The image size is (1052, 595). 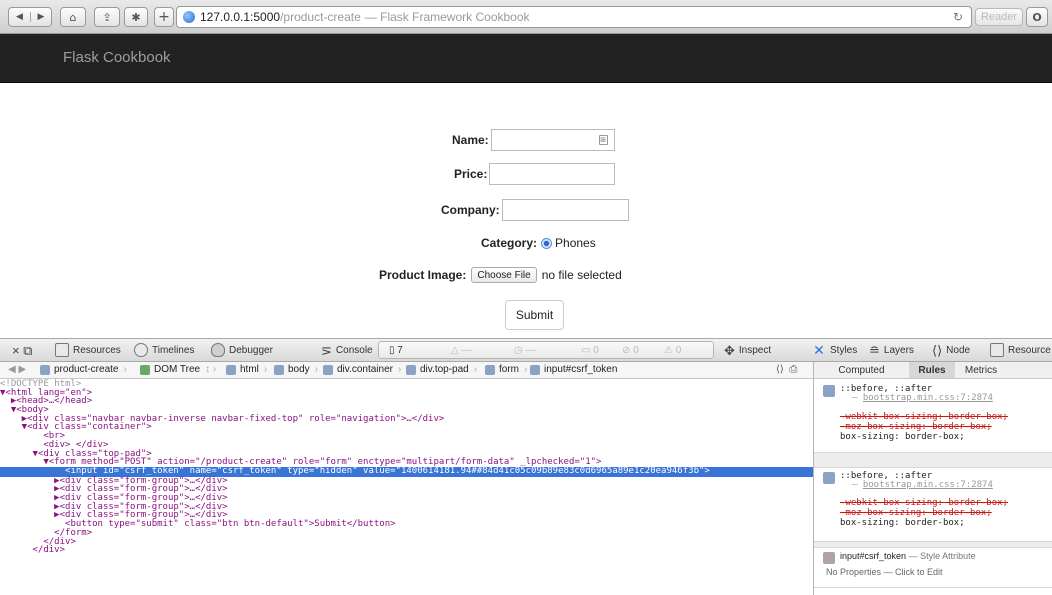 What do you see at coordinates (793, 369) in the screenshot?
I see `print-icon: ⎙` at bounding box center [793, 369].